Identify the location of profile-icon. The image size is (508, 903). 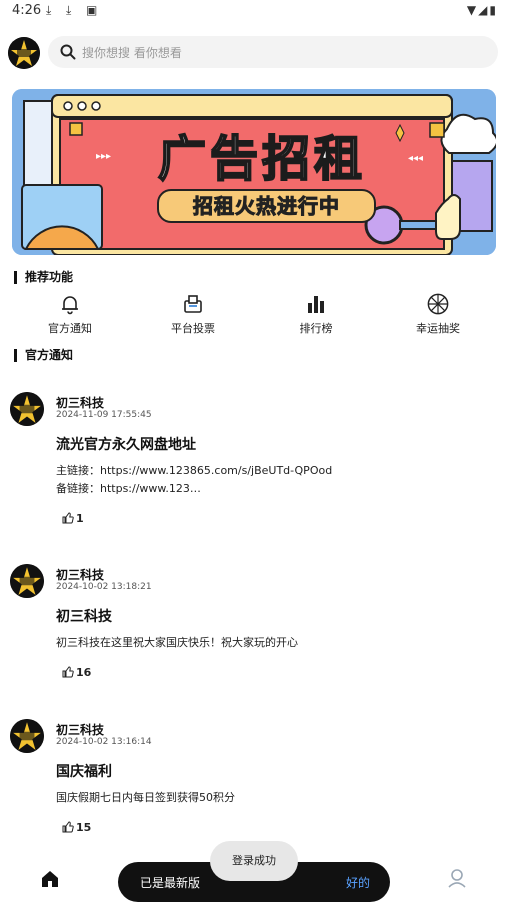
(457, 878).